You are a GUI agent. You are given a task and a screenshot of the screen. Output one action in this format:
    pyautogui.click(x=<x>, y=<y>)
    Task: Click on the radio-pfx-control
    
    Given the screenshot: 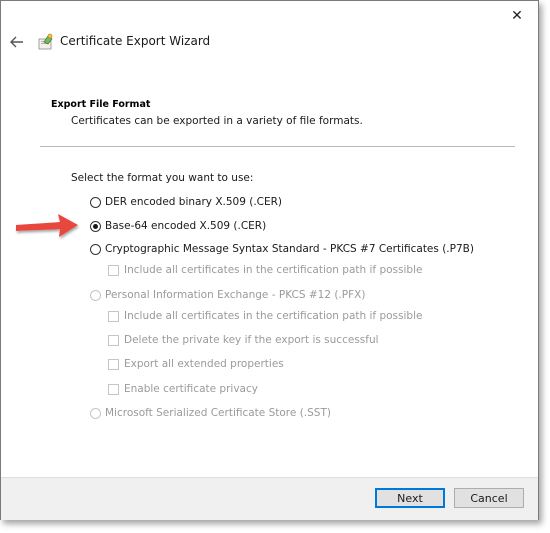 What is the action you would take?
    pyautogui.click(x=95, y=295)
    